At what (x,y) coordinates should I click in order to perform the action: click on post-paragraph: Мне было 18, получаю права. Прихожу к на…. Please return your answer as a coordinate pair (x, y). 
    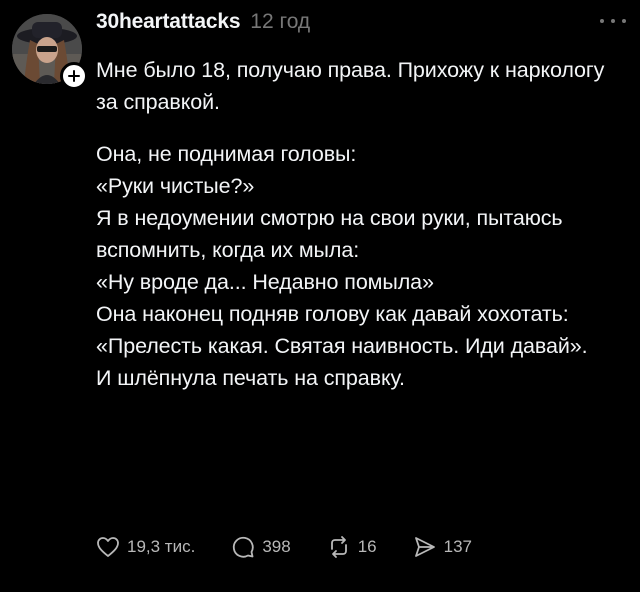
    Looking at the image, I should click on (350, 86).